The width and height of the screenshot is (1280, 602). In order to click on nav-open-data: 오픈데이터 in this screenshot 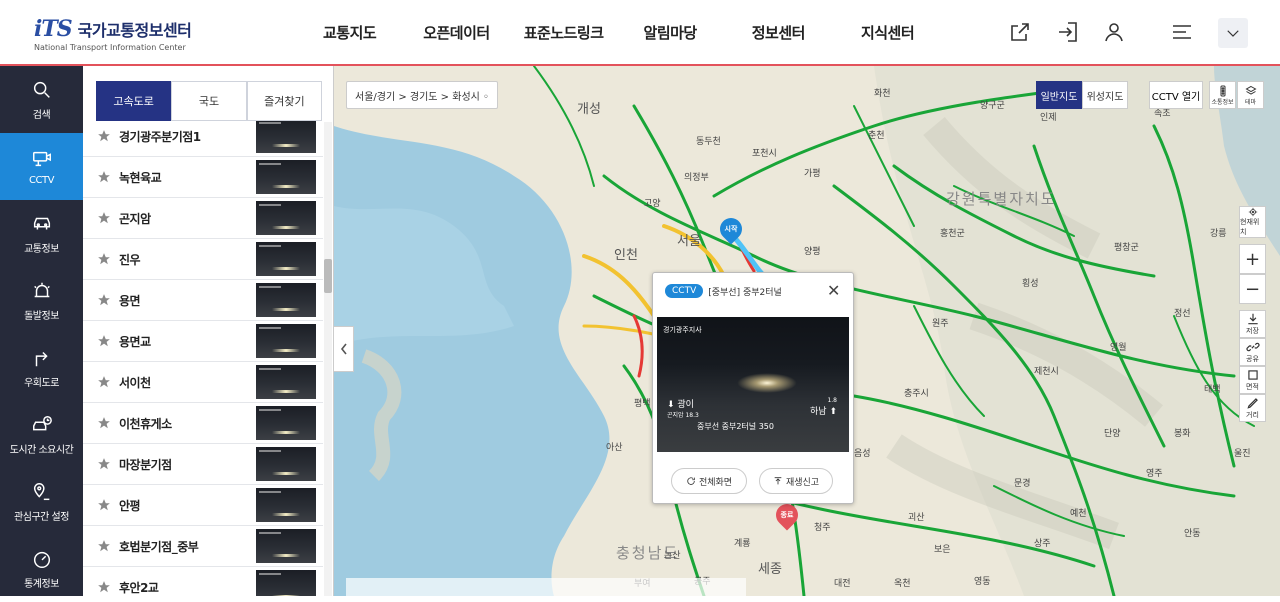, I will do `click(456, 32)`.